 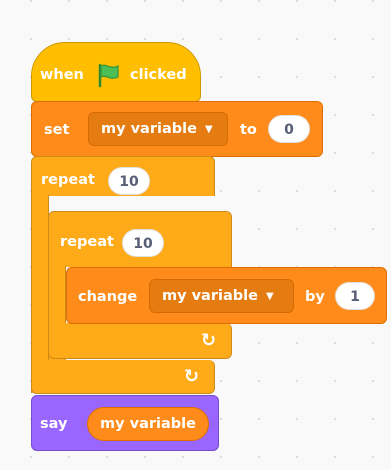 I want to click on repeat-outer-count-input: 10, so click(x=129, y=181).